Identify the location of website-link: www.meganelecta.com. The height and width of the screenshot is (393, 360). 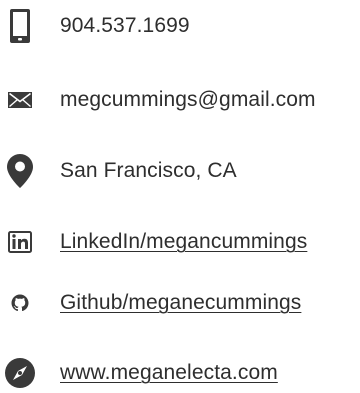
(169, 373).